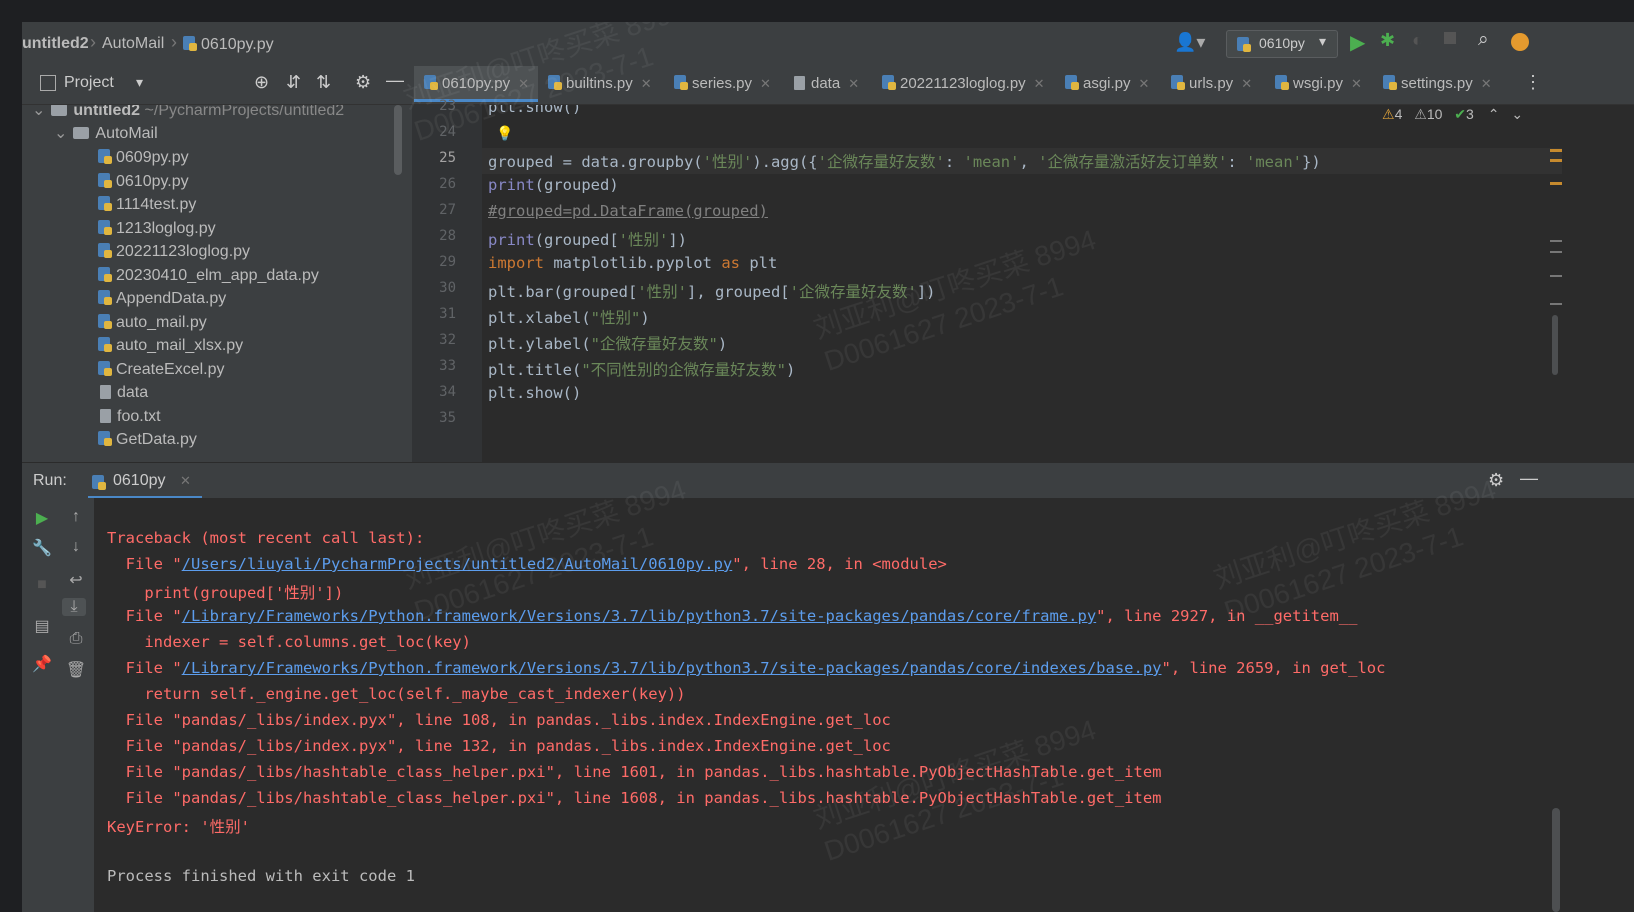 The width and height of the screenshot is (1634, 912). I want to click on tab-builtins: builtins.py ✕, so click(600, 84).